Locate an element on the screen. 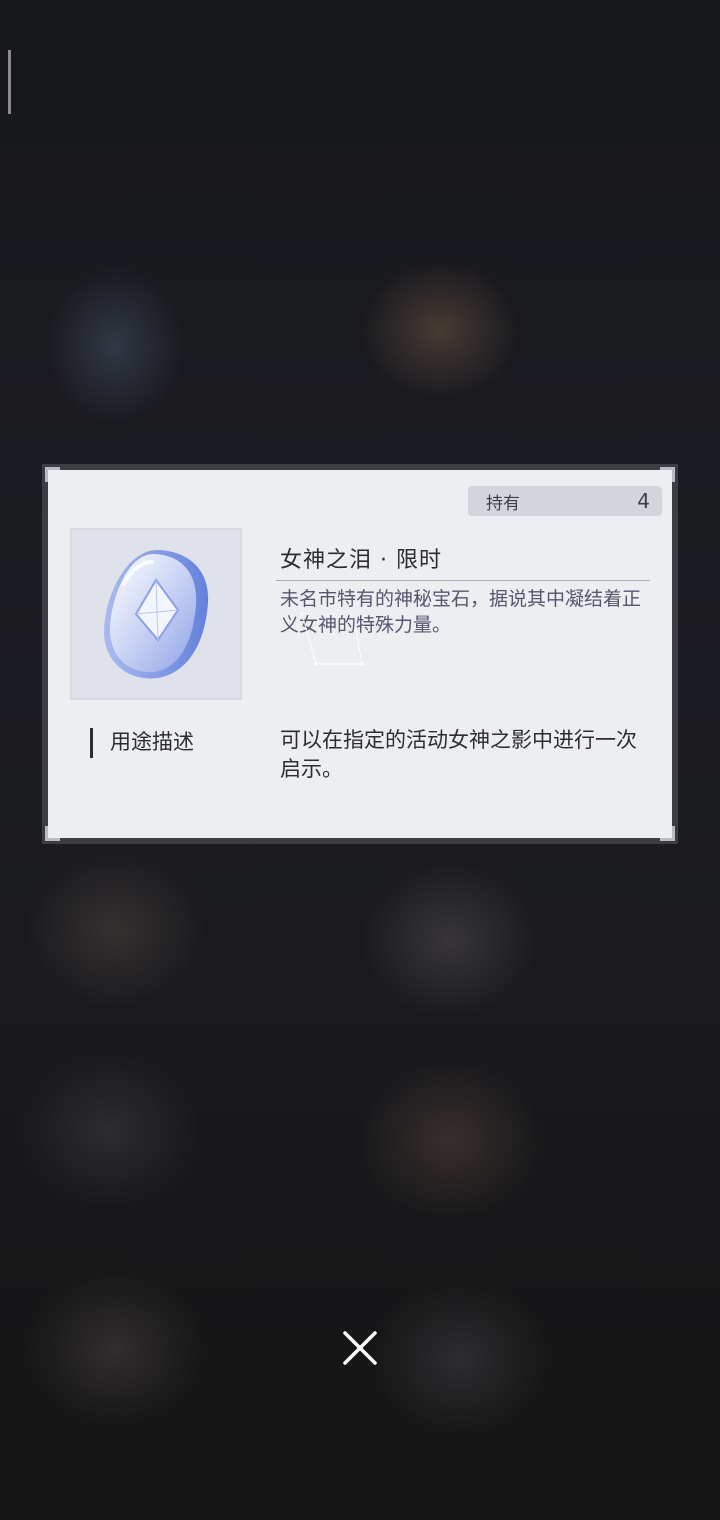  title-divider is located at coordinates (463, 580).